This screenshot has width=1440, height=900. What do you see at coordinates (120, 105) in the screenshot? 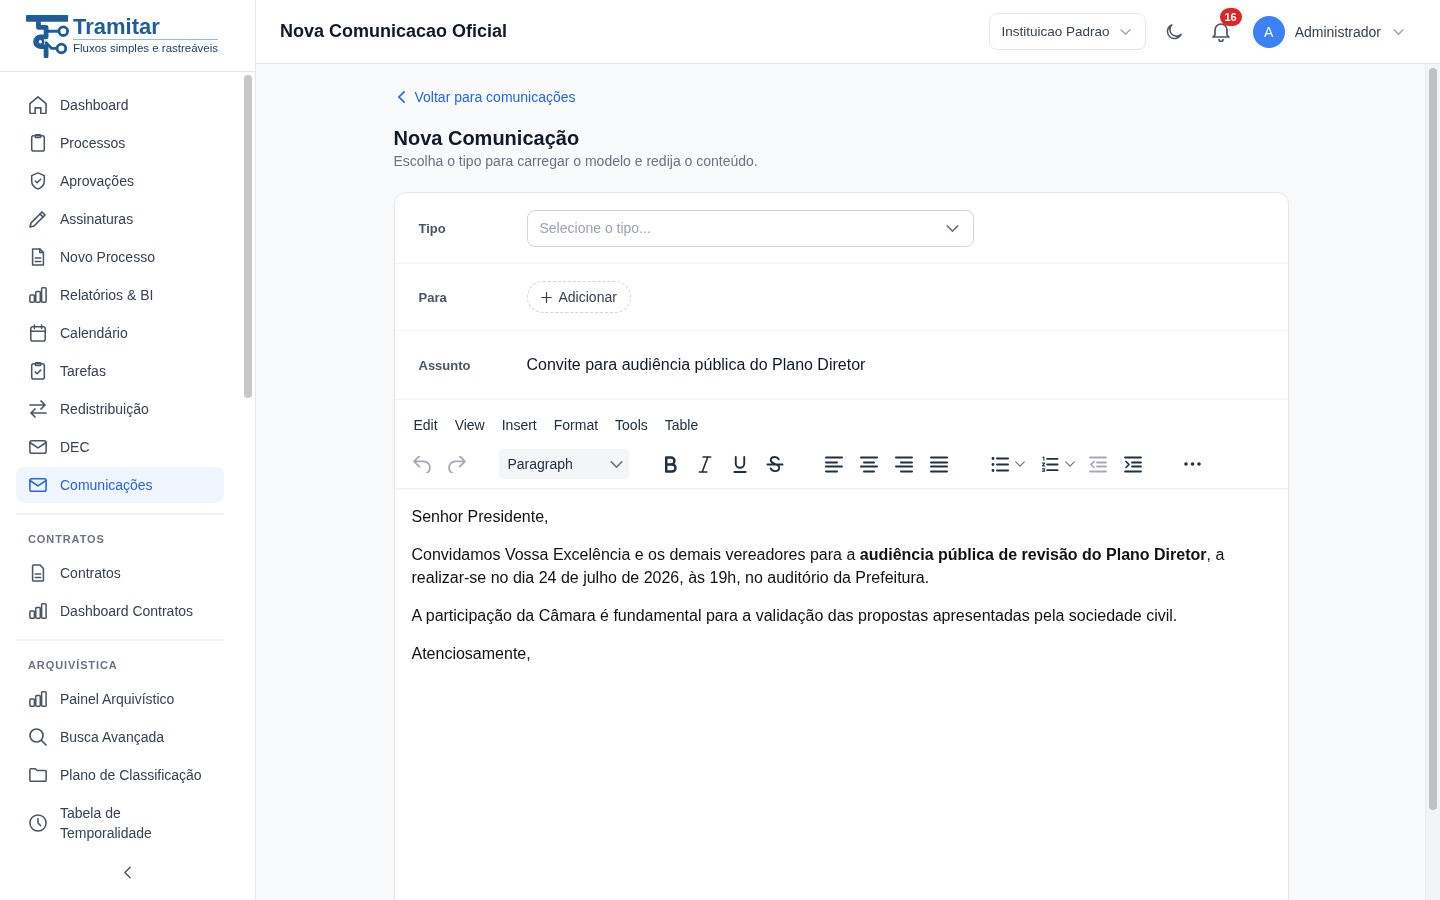
I see `nav-item: Dashboard` at bounding box center [120, 105].